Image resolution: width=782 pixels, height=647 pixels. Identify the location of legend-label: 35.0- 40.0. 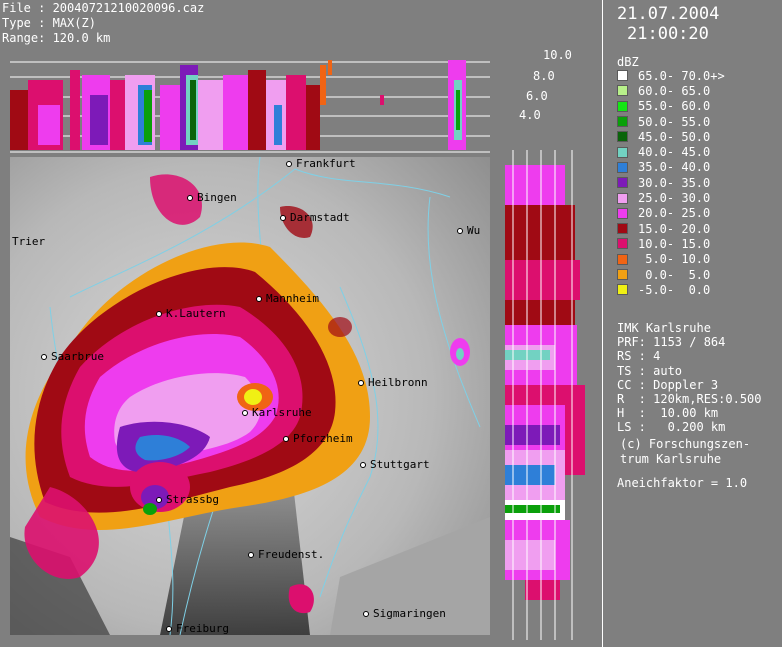
(674, 167).